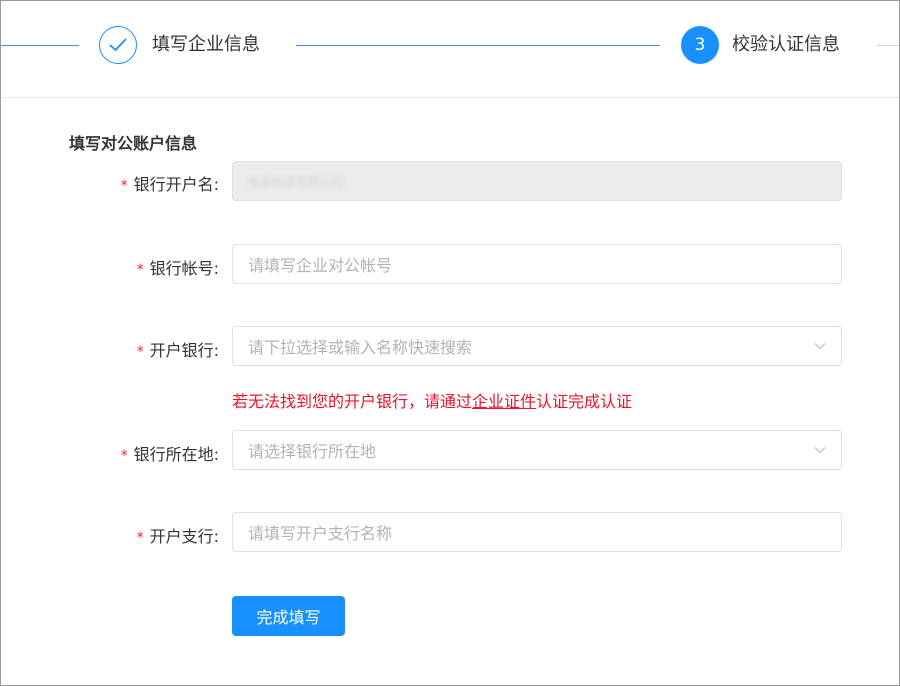 Image resolution: width=900 pixels, height=686 pixels. Describe the element at coordinates (206, 44) in the screenshot. I see `step-2-label: 填写企业信息` at that location.